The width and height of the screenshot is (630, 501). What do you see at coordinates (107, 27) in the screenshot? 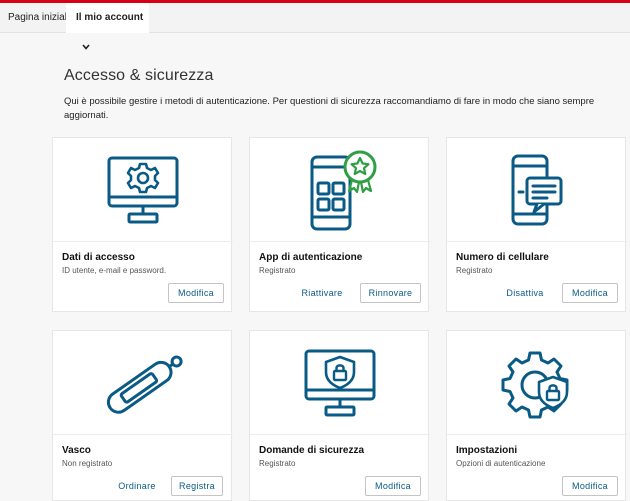
I see `nav-account-menu: Il mio account` at bounding box center [107, 27].